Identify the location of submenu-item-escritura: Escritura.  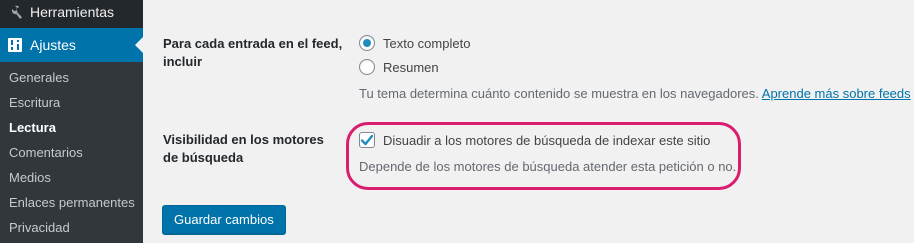
(71, 102).